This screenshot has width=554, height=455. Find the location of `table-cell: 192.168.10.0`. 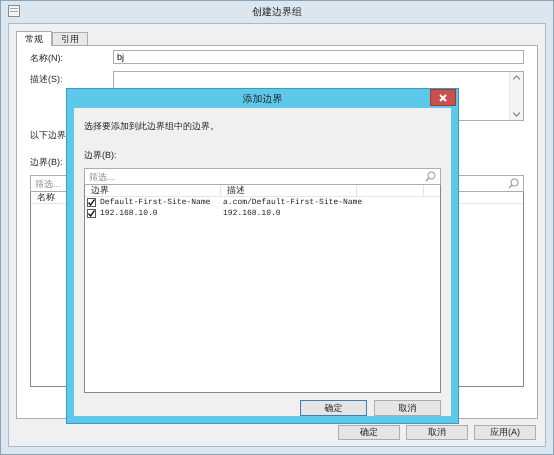

table-cell: 192.168.10.0 is located at coordinates (252, 213).